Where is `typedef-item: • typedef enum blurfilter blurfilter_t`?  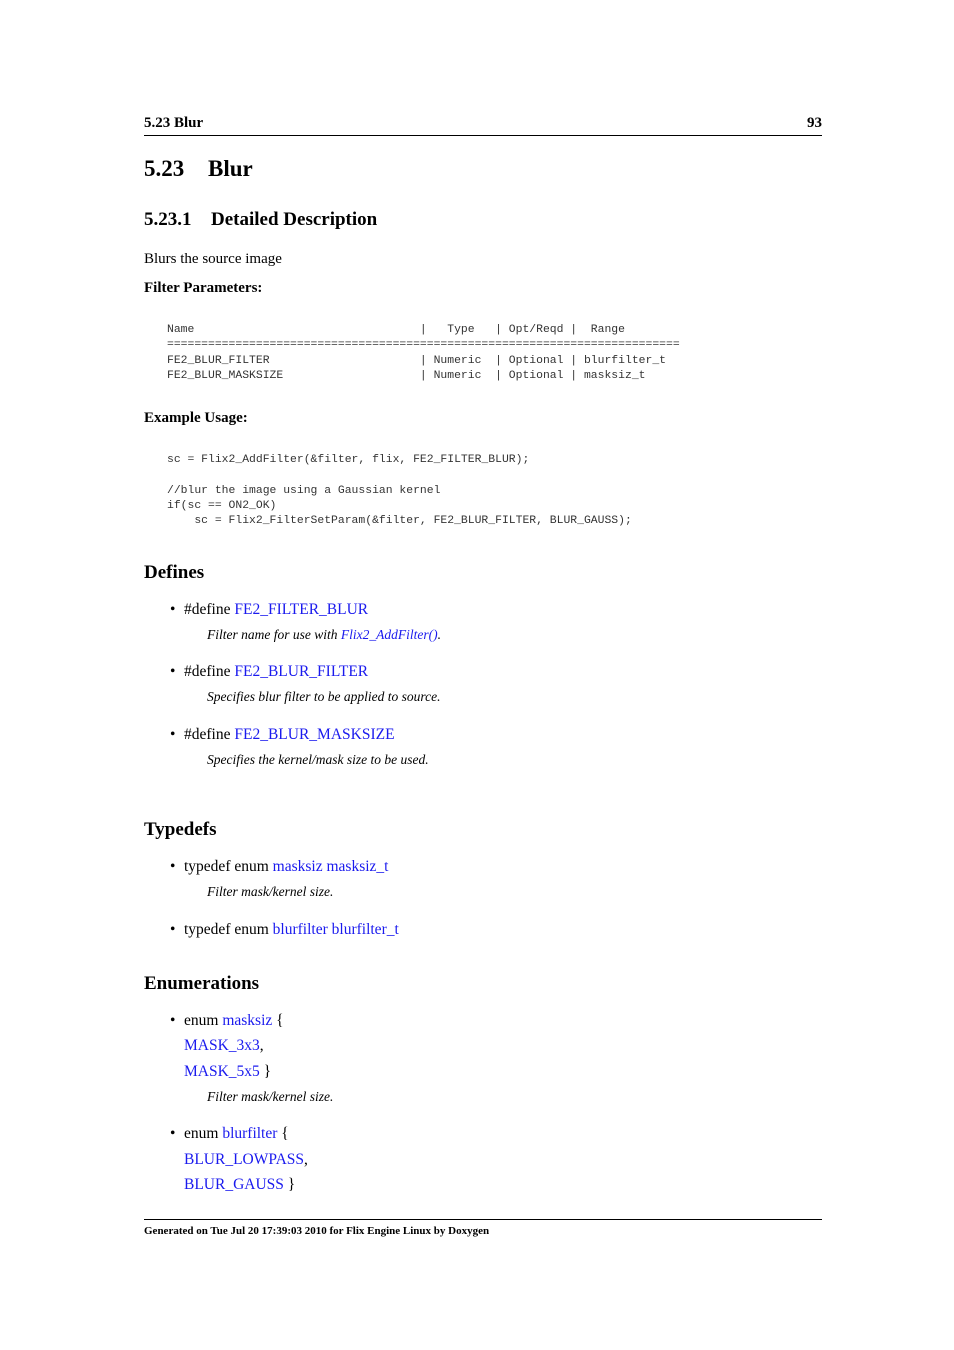
typedef-item: • typedef enum blurfilter blurfilter_t is located at coordinates (284, 929).